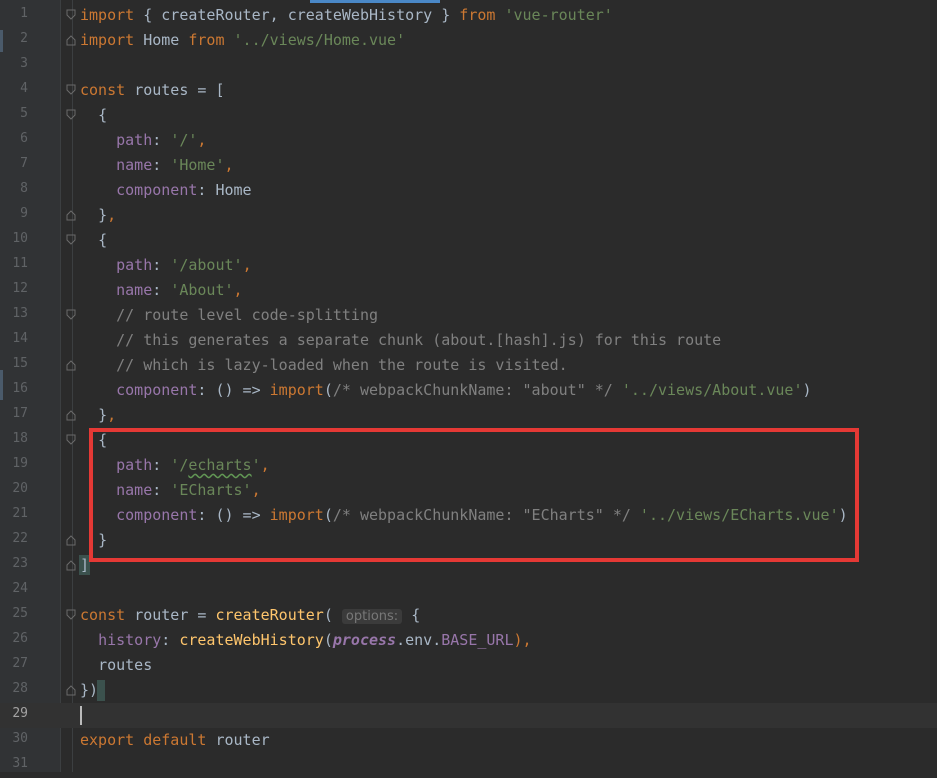  Describe the element at coordinates (20, 313) in the screenshot. I see `line-number: 13` at that location.